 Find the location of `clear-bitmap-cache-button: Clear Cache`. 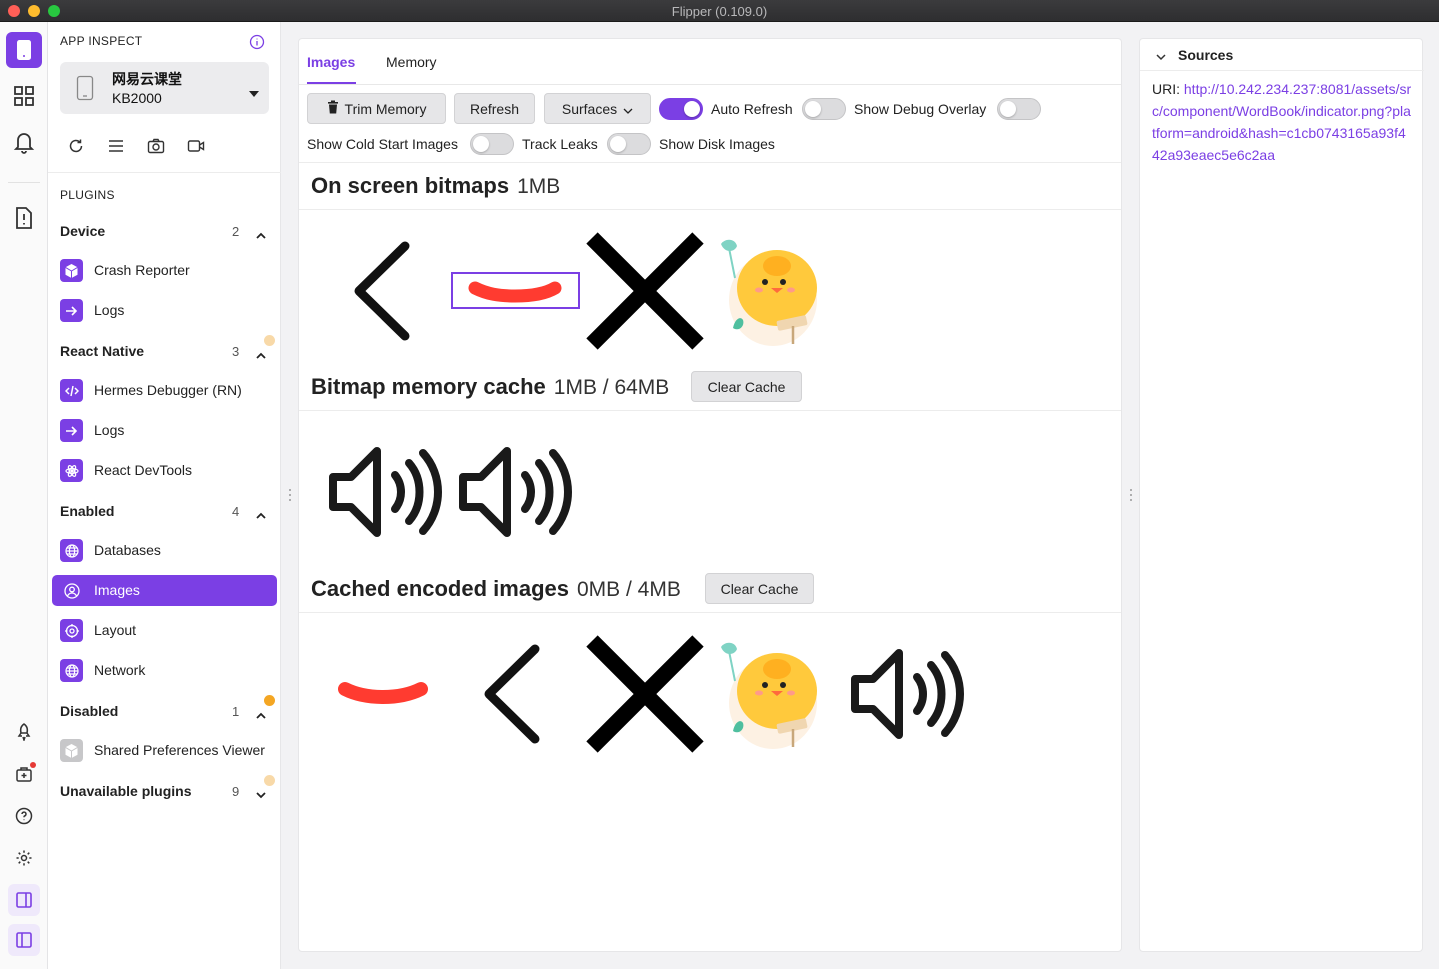

clear-bitmap-cache-button: Clear Cache is located at coordinates (746, 386).